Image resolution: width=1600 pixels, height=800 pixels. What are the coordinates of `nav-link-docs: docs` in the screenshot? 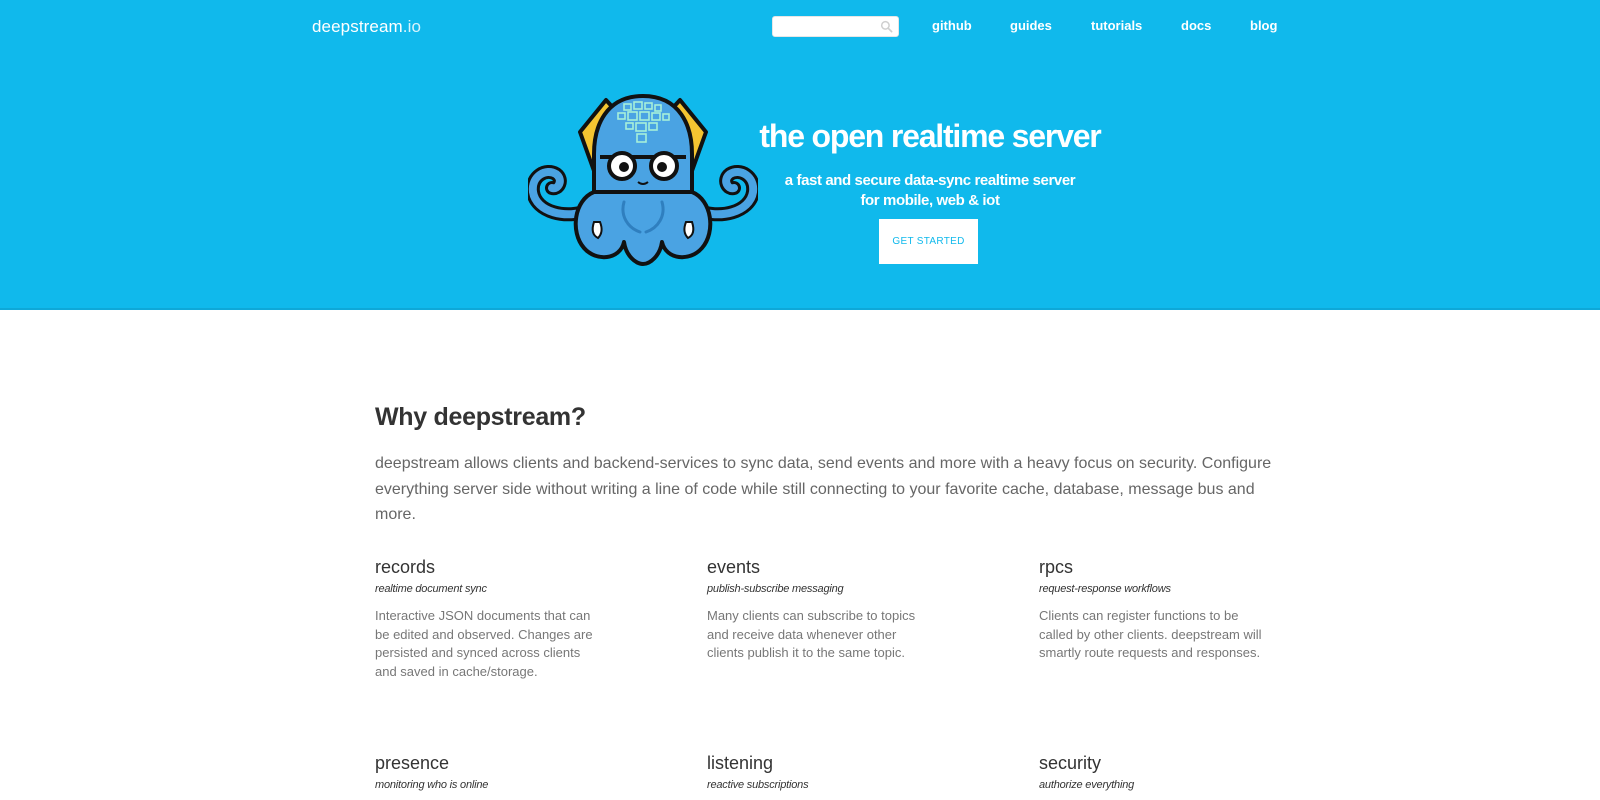 It's located at (1196, 25).